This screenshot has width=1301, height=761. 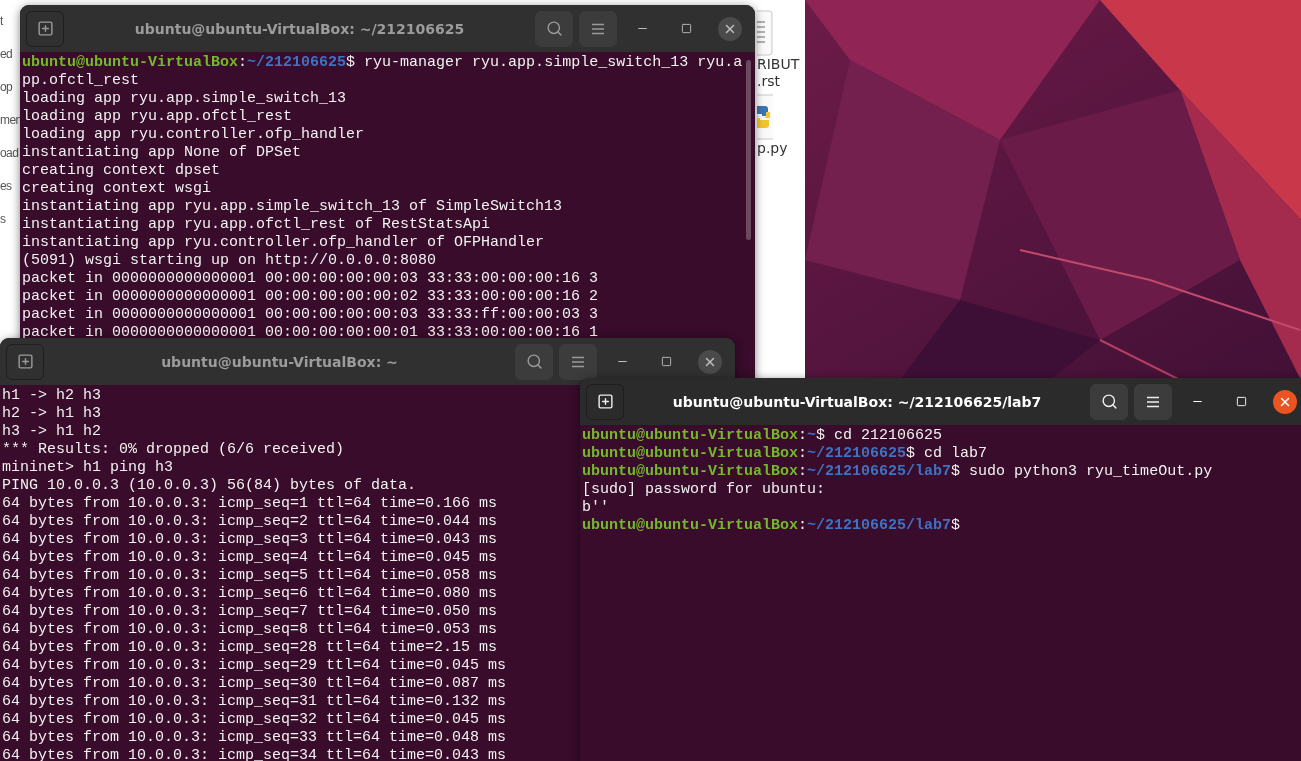 I want to click on terminal-line: 64 bytes from 10.0.0.3: icmp_seq=1 ttl=64 time=0.166 ms, so click(x=250, y=504).